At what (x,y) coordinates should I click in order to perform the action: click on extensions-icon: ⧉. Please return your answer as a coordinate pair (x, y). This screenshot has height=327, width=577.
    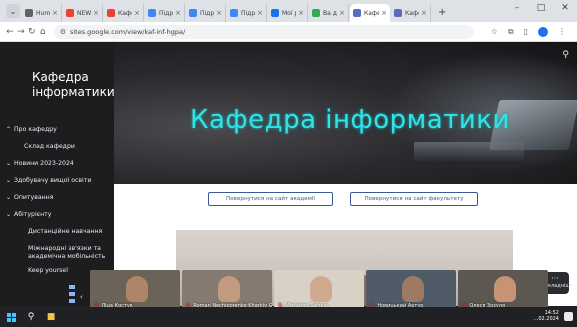
    Looking at the image, I should click on (511, 32).